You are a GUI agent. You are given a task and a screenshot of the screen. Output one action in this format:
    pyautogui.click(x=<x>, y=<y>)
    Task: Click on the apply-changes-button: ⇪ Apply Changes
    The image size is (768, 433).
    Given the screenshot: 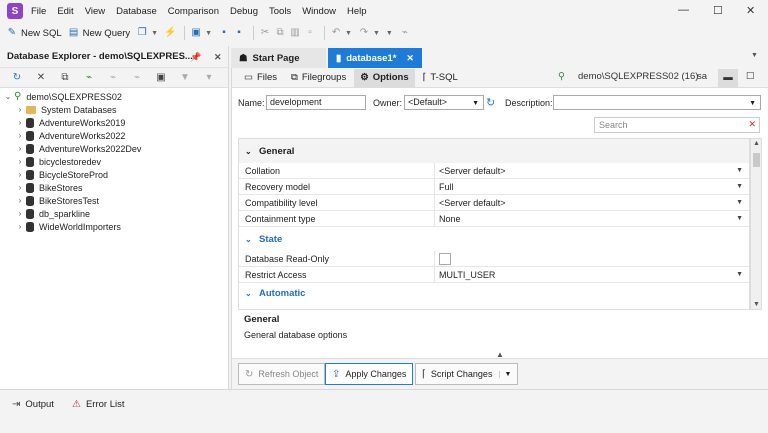 What is the action you would take?
    pyautogui.click(x=369, y=374)
    